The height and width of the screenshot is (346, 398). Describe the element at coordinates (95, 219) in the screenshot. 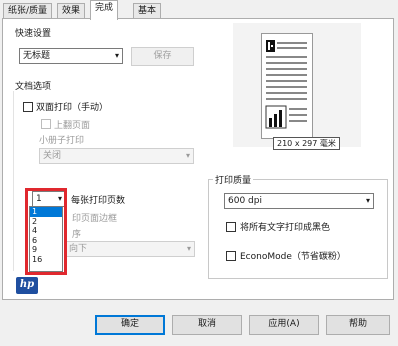

I see `print-border-label: 印页面边框` at that location.